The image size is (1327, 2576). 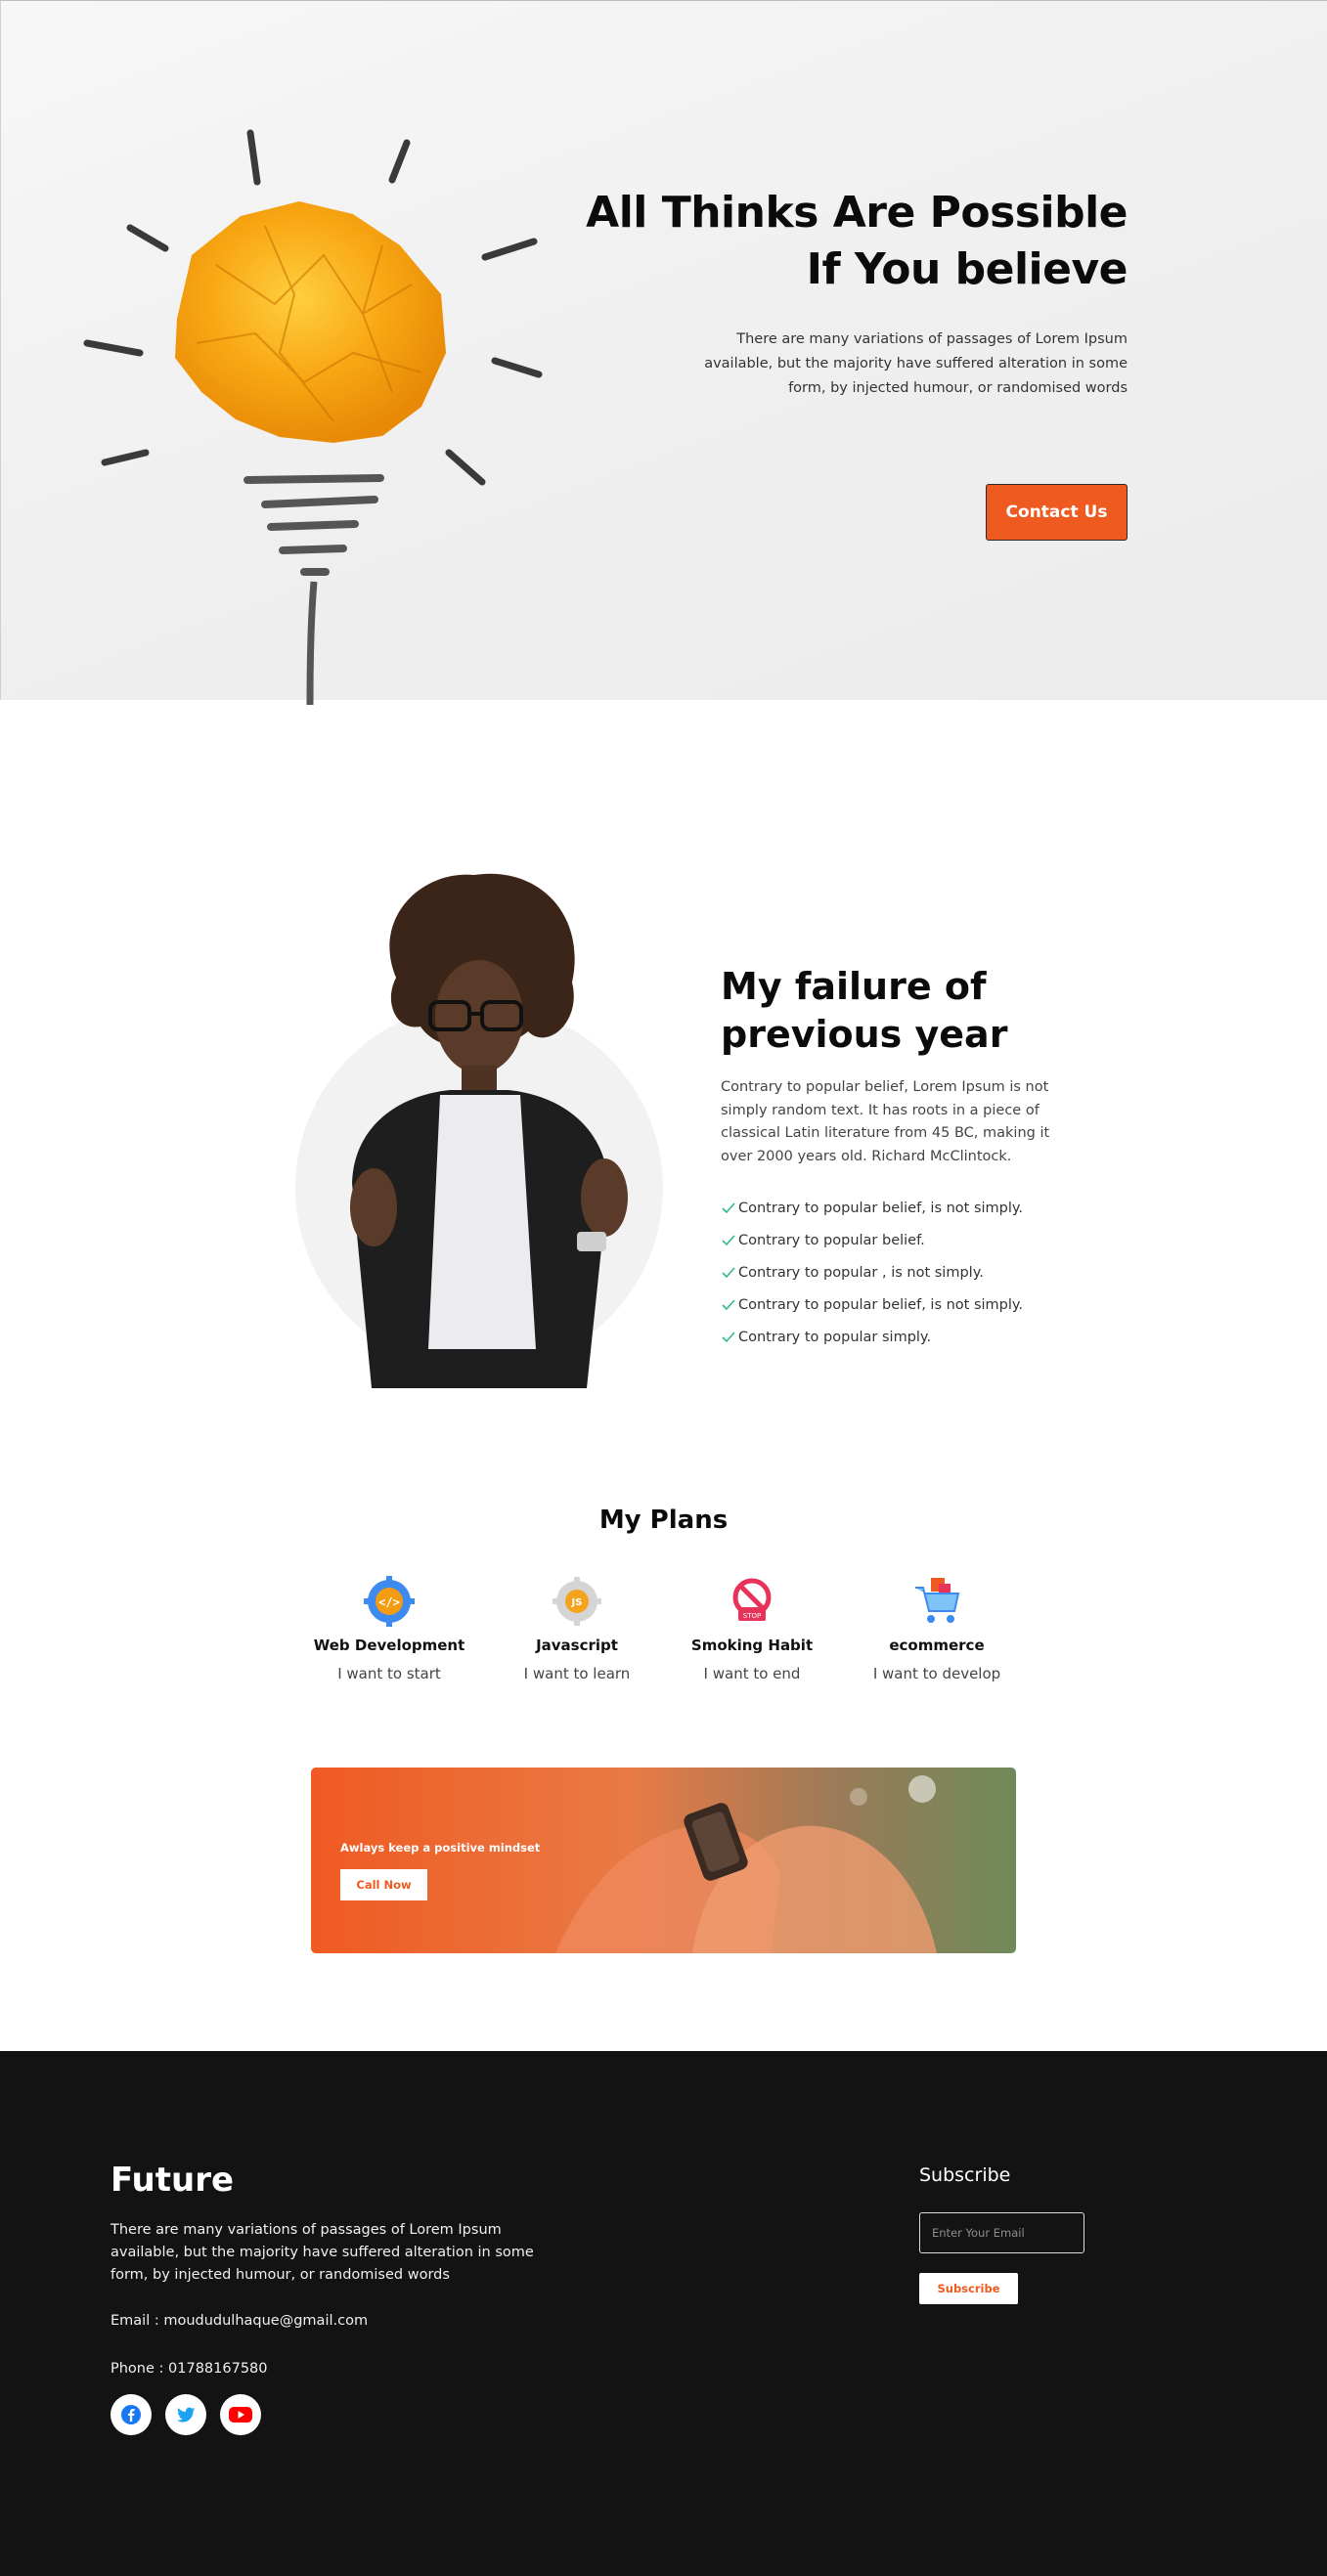 I want to click on plan-subtitle: I want to end, so click(x=752, y=1673).